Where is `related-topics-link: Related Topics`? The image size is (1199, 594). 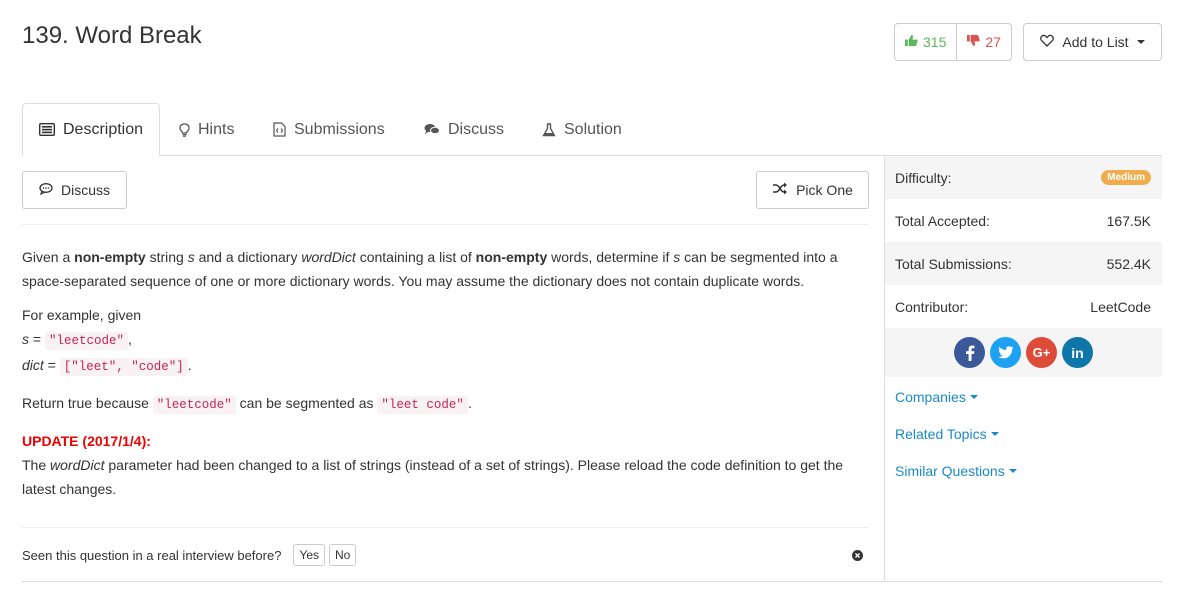 related-topics-link: Related Topics is located at coordinates (1023, 433).